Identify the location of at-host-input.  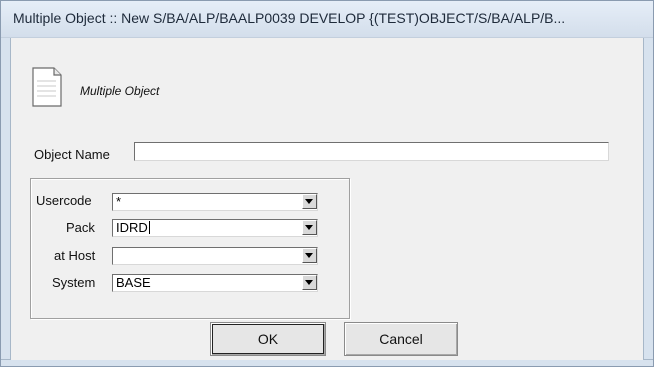
(215, 256).